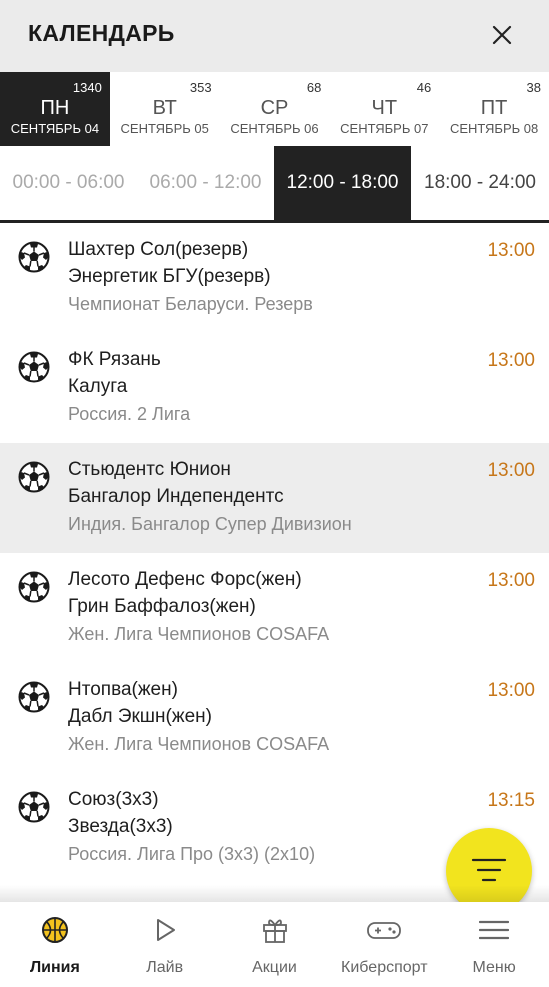 The image size is (549, 987). I want to click on list-item: ФК Рязань Калуга Россия. 2 Лига 13:00, so click(274, 388).